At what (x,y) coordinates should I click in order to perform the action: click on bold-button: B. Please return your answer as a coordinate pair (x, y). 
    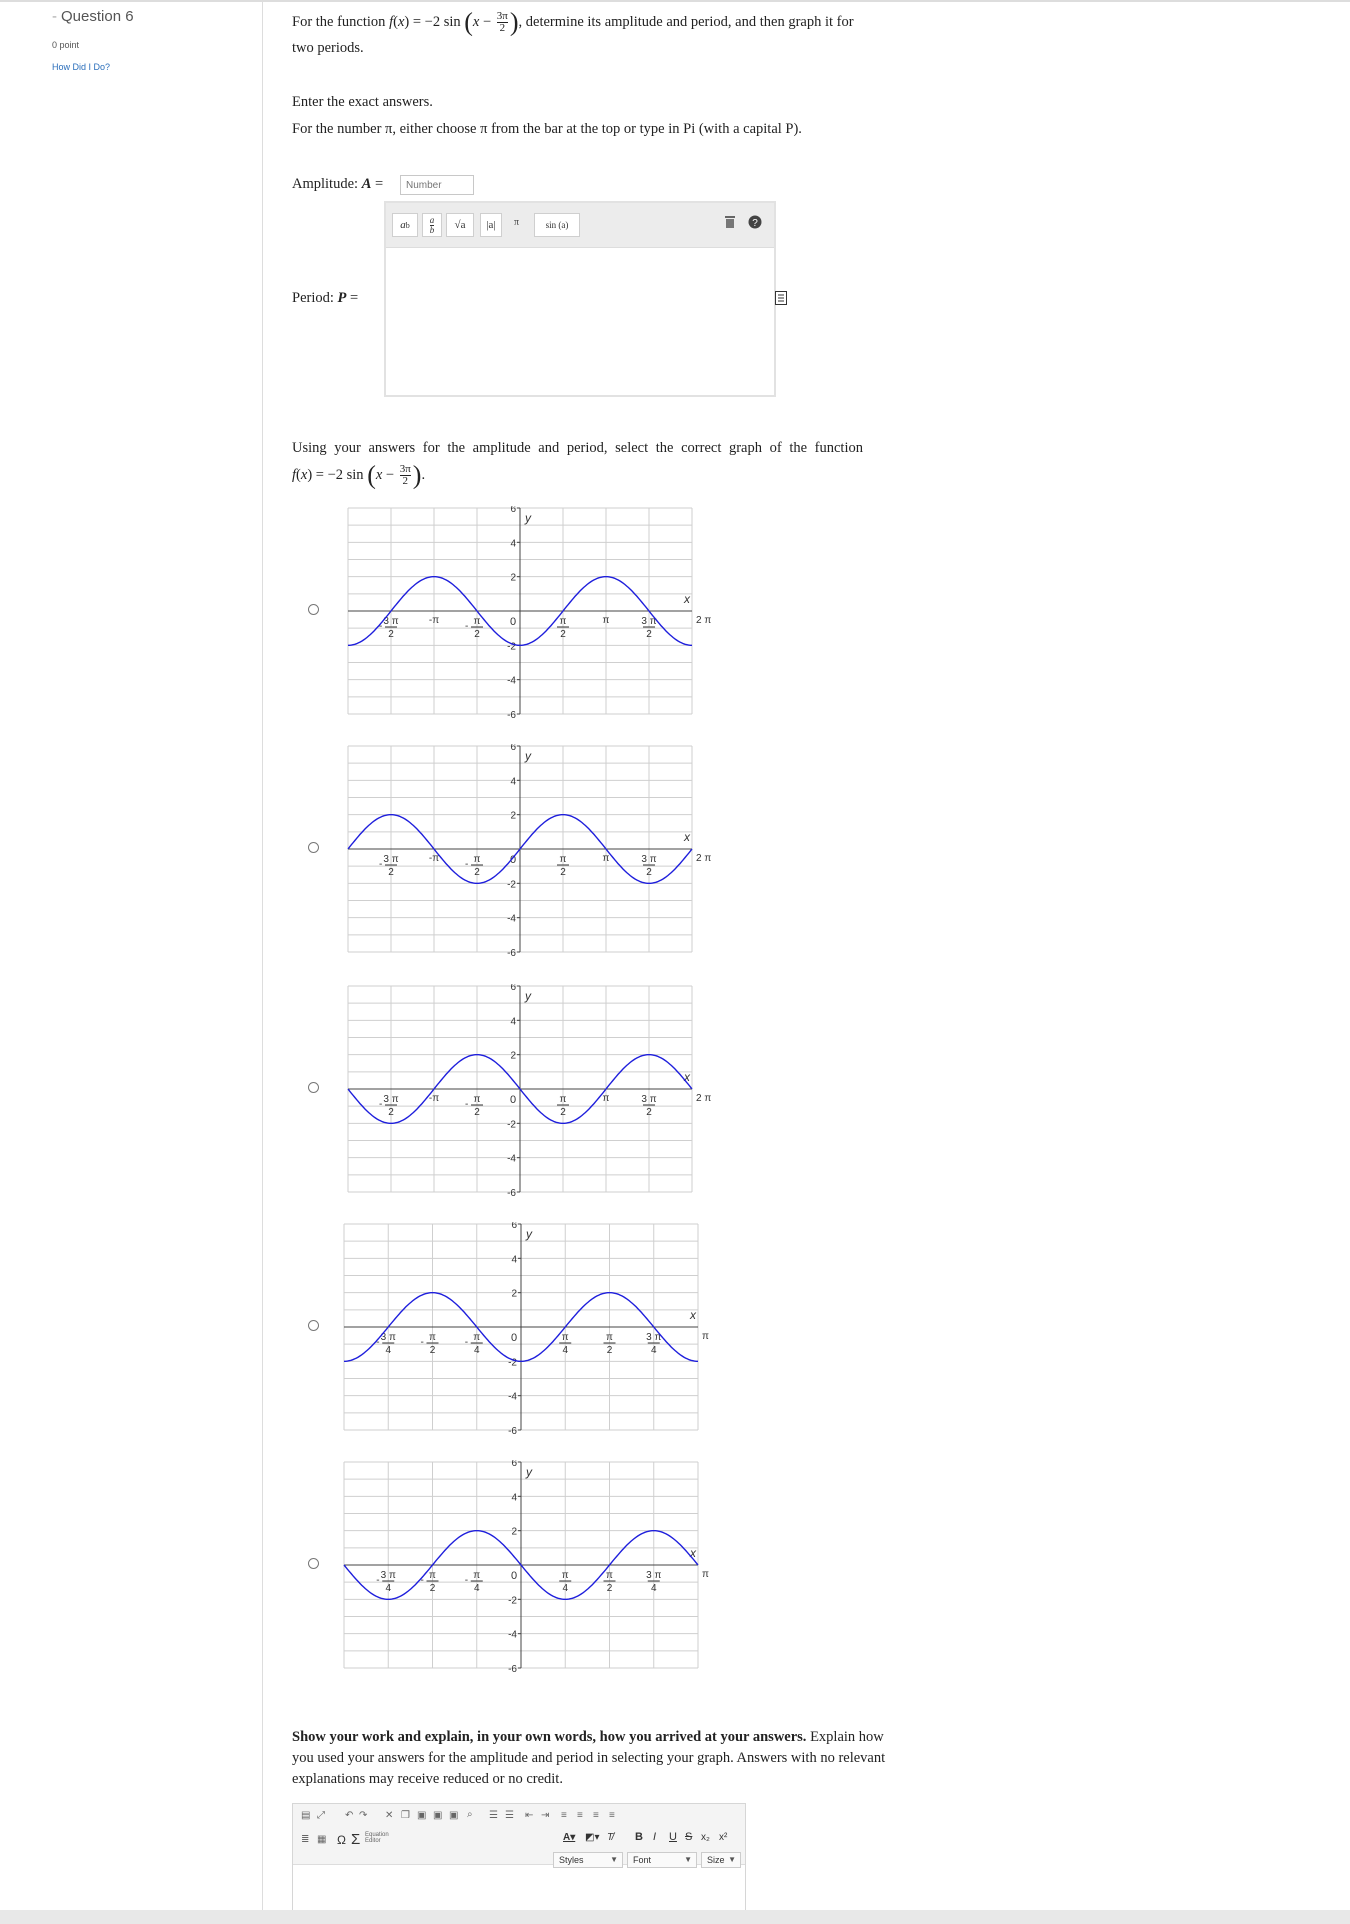
    Looking at the image, I should click on (639, 1837).